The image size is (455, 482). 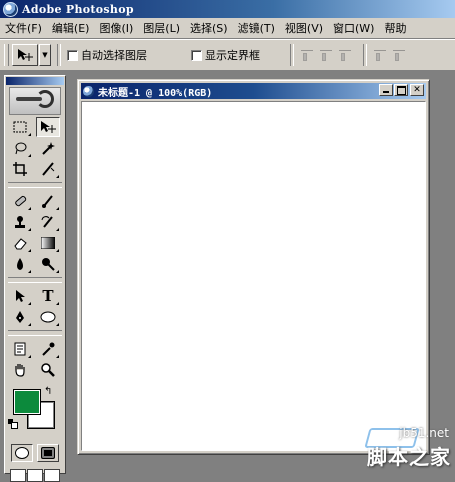 I want to click on notes-tool-icon, so click(x=20, y=349).